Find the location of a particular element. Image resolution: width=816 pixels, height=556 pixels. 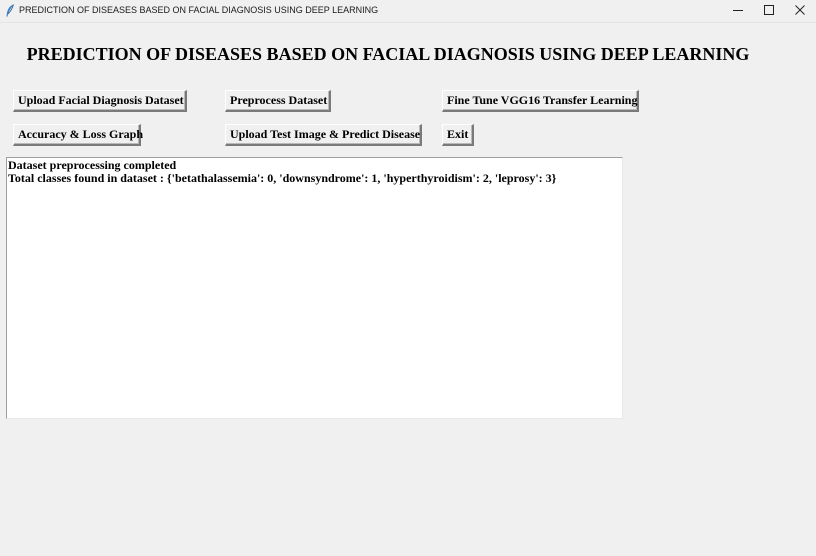

close-button is located at coordinates (800, 11).